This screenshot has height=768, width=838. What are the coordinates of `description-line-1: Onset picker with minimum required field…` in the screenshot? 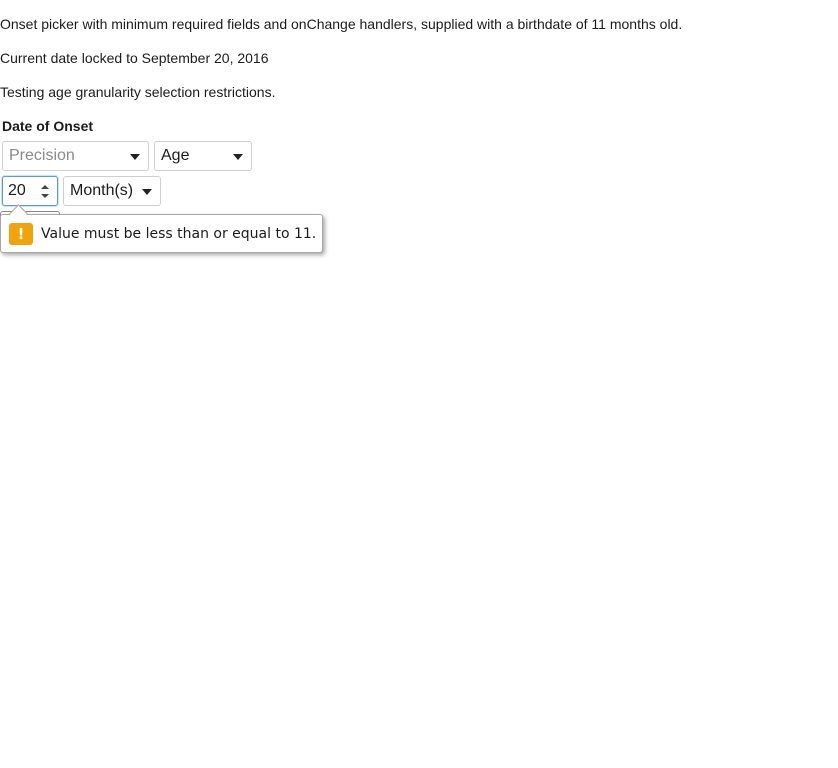 It's located at (341, 24).